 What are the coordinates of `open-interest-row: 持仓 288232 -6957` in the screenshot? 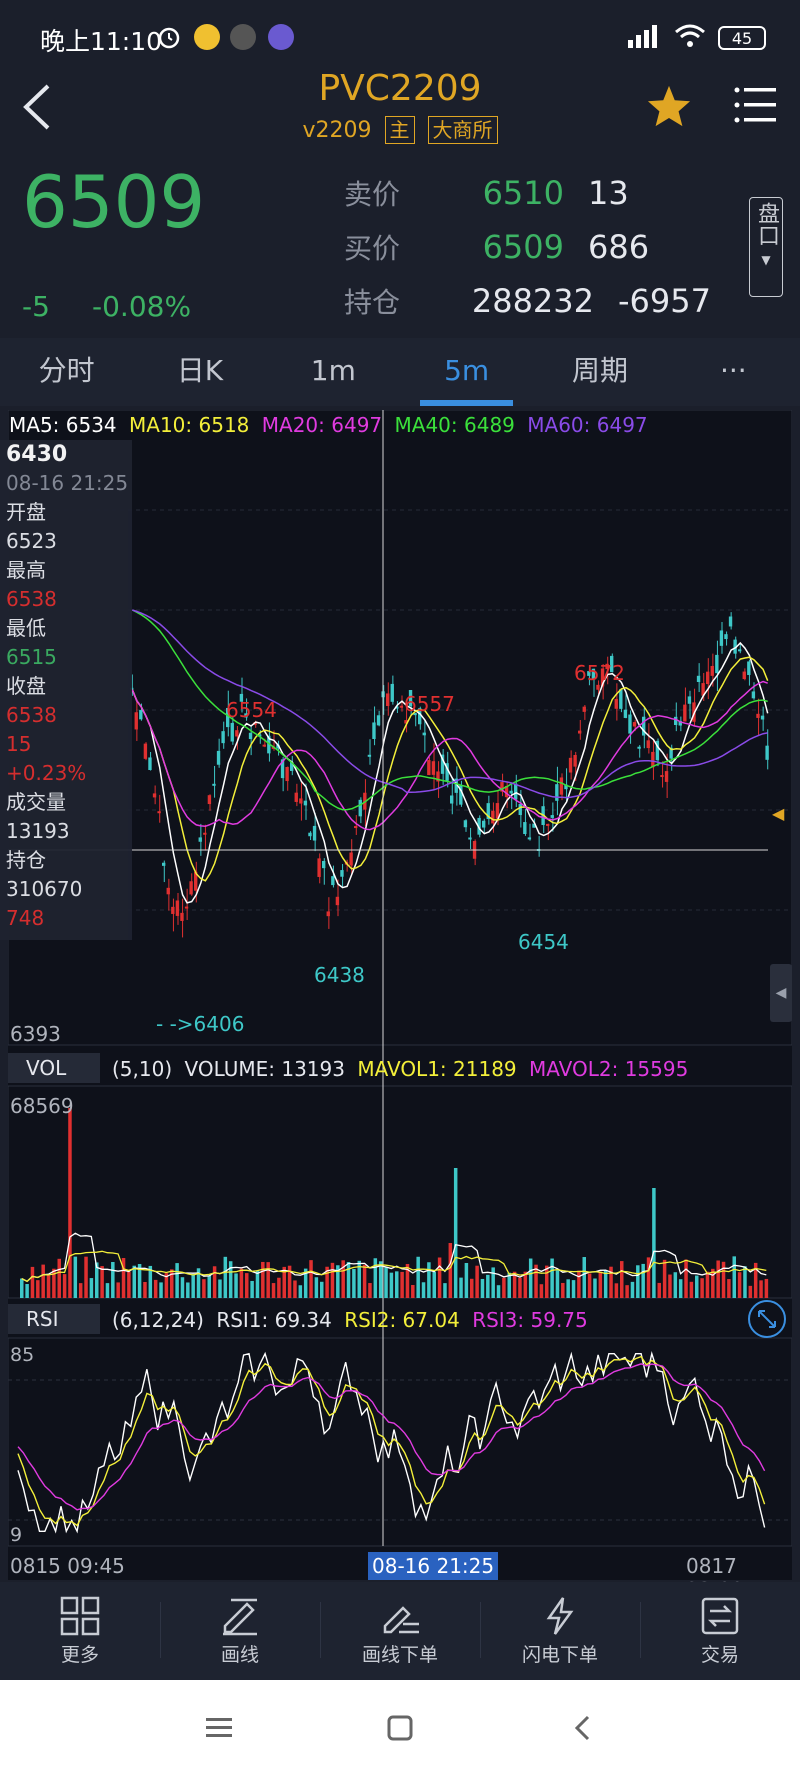 It's located at (527, 301).